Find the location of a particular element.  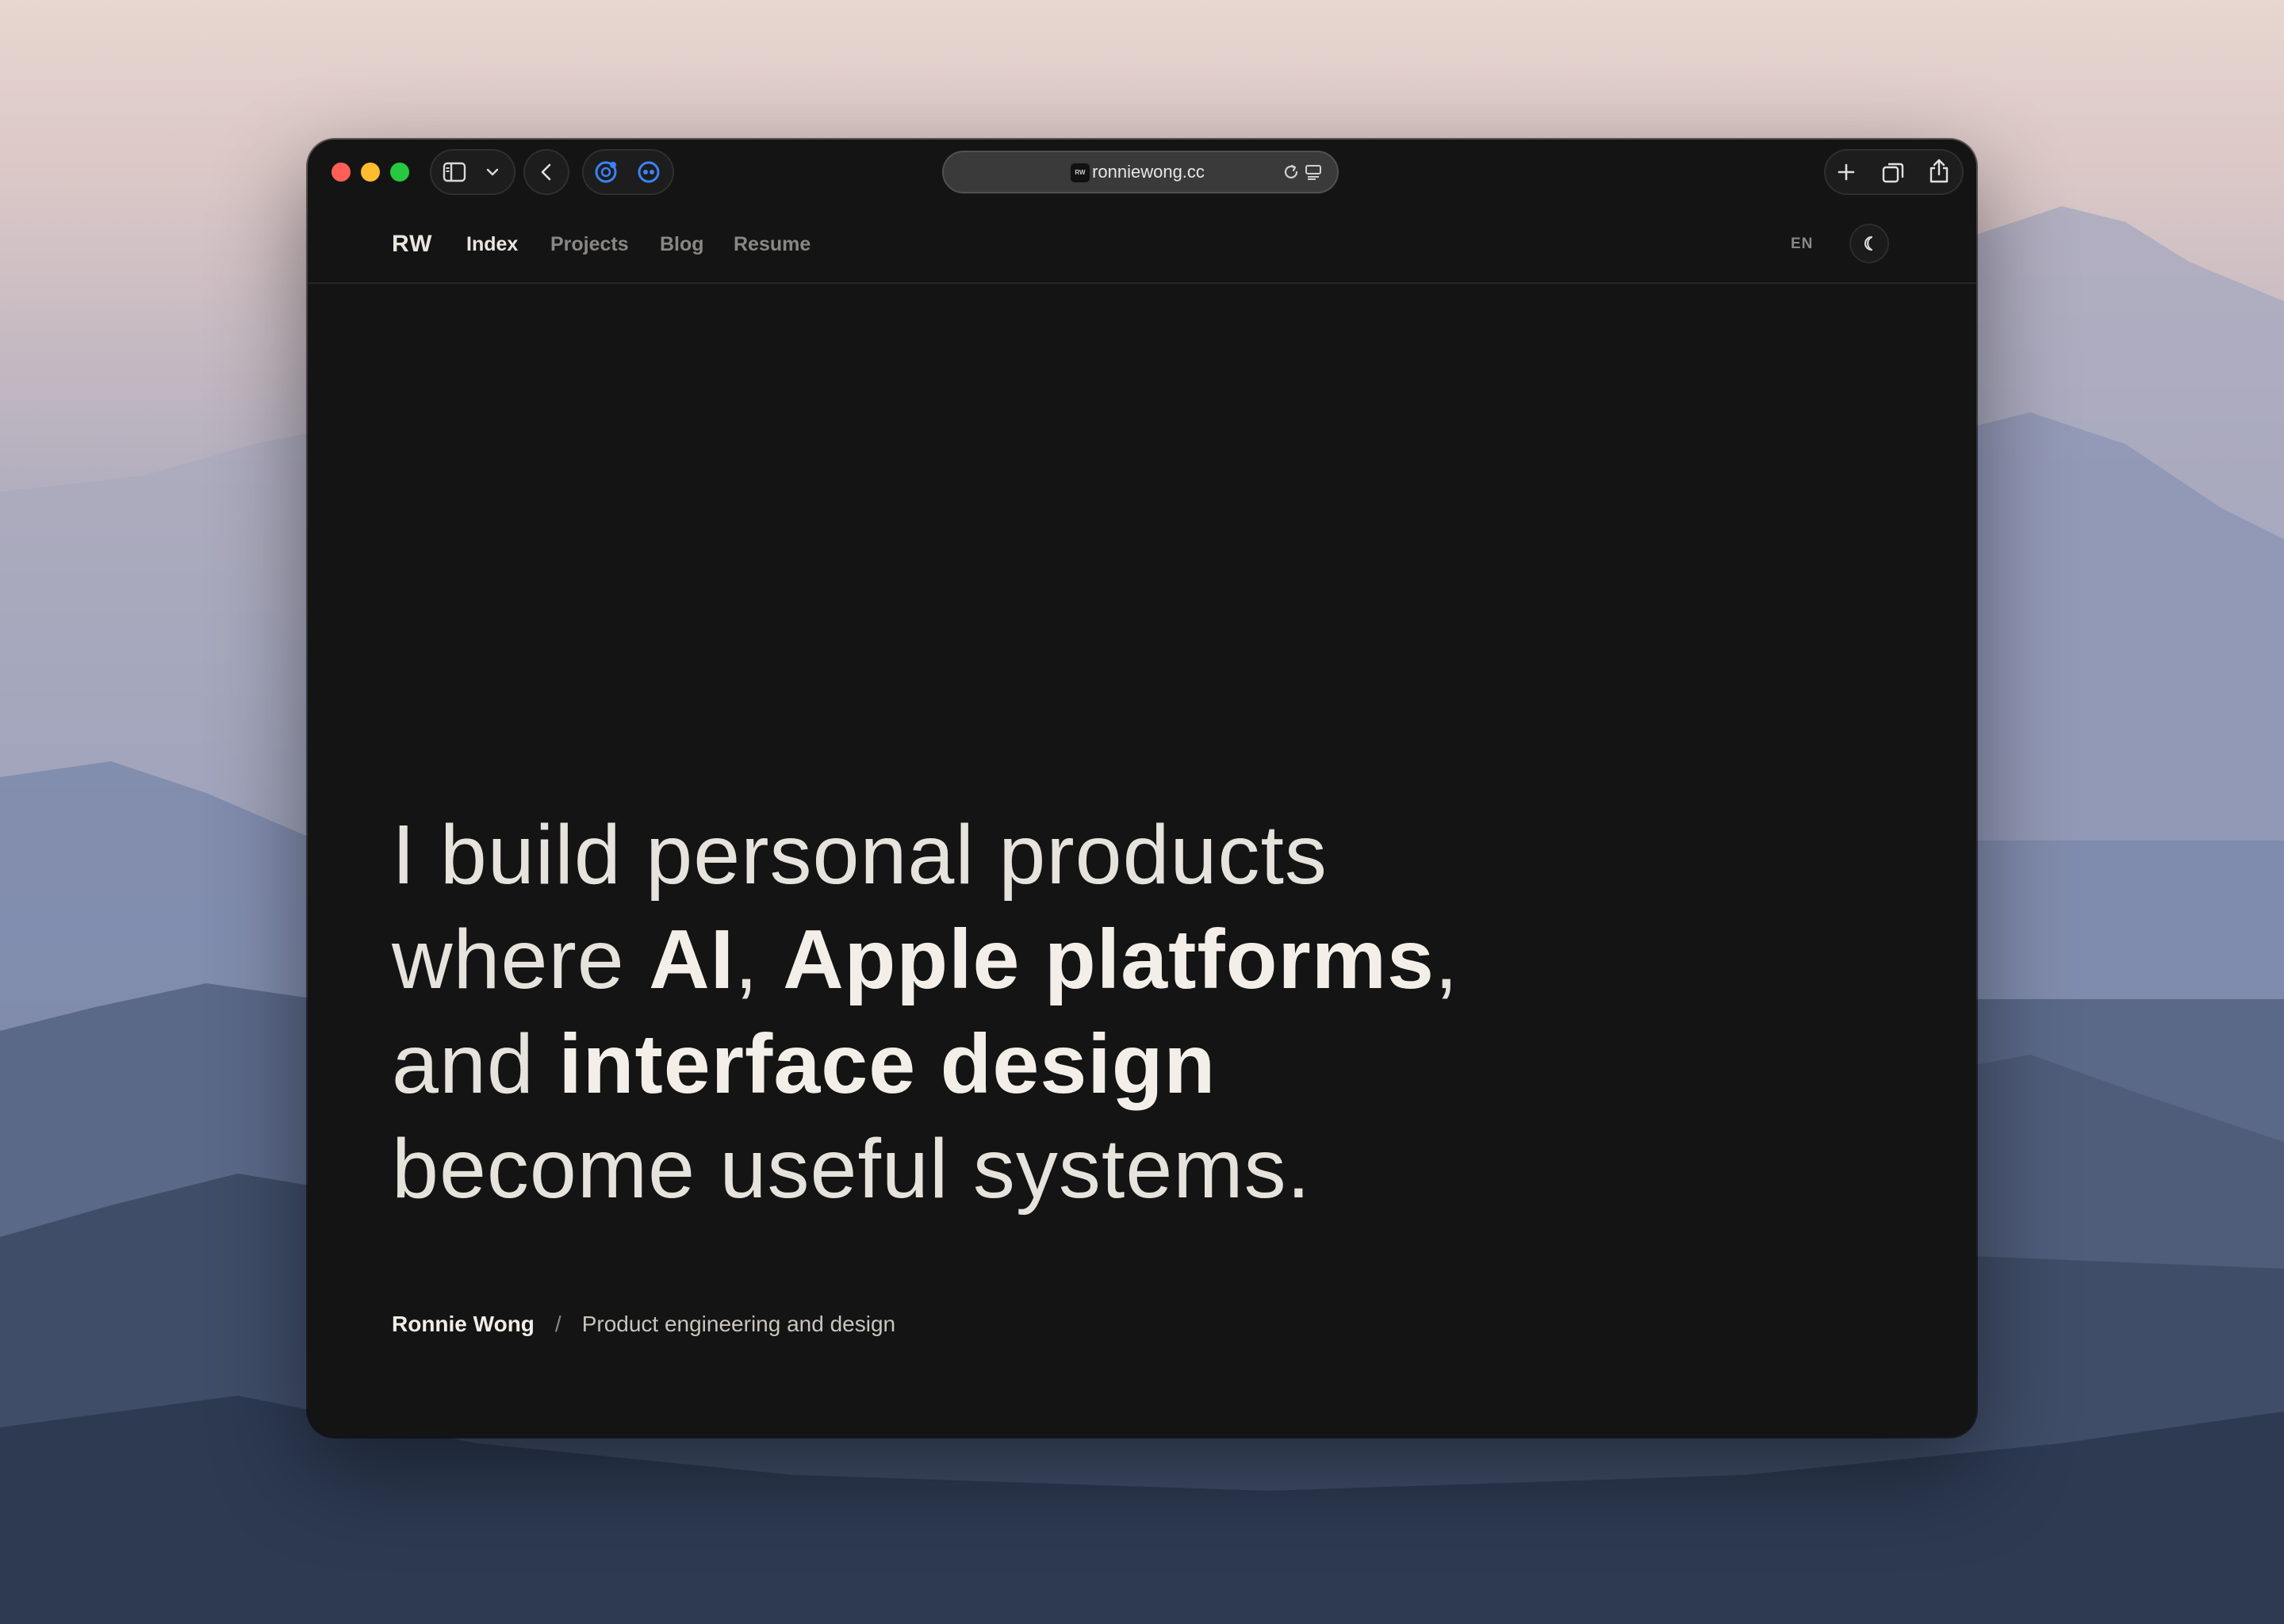

close-window-button is located at coordinates (341, 172).